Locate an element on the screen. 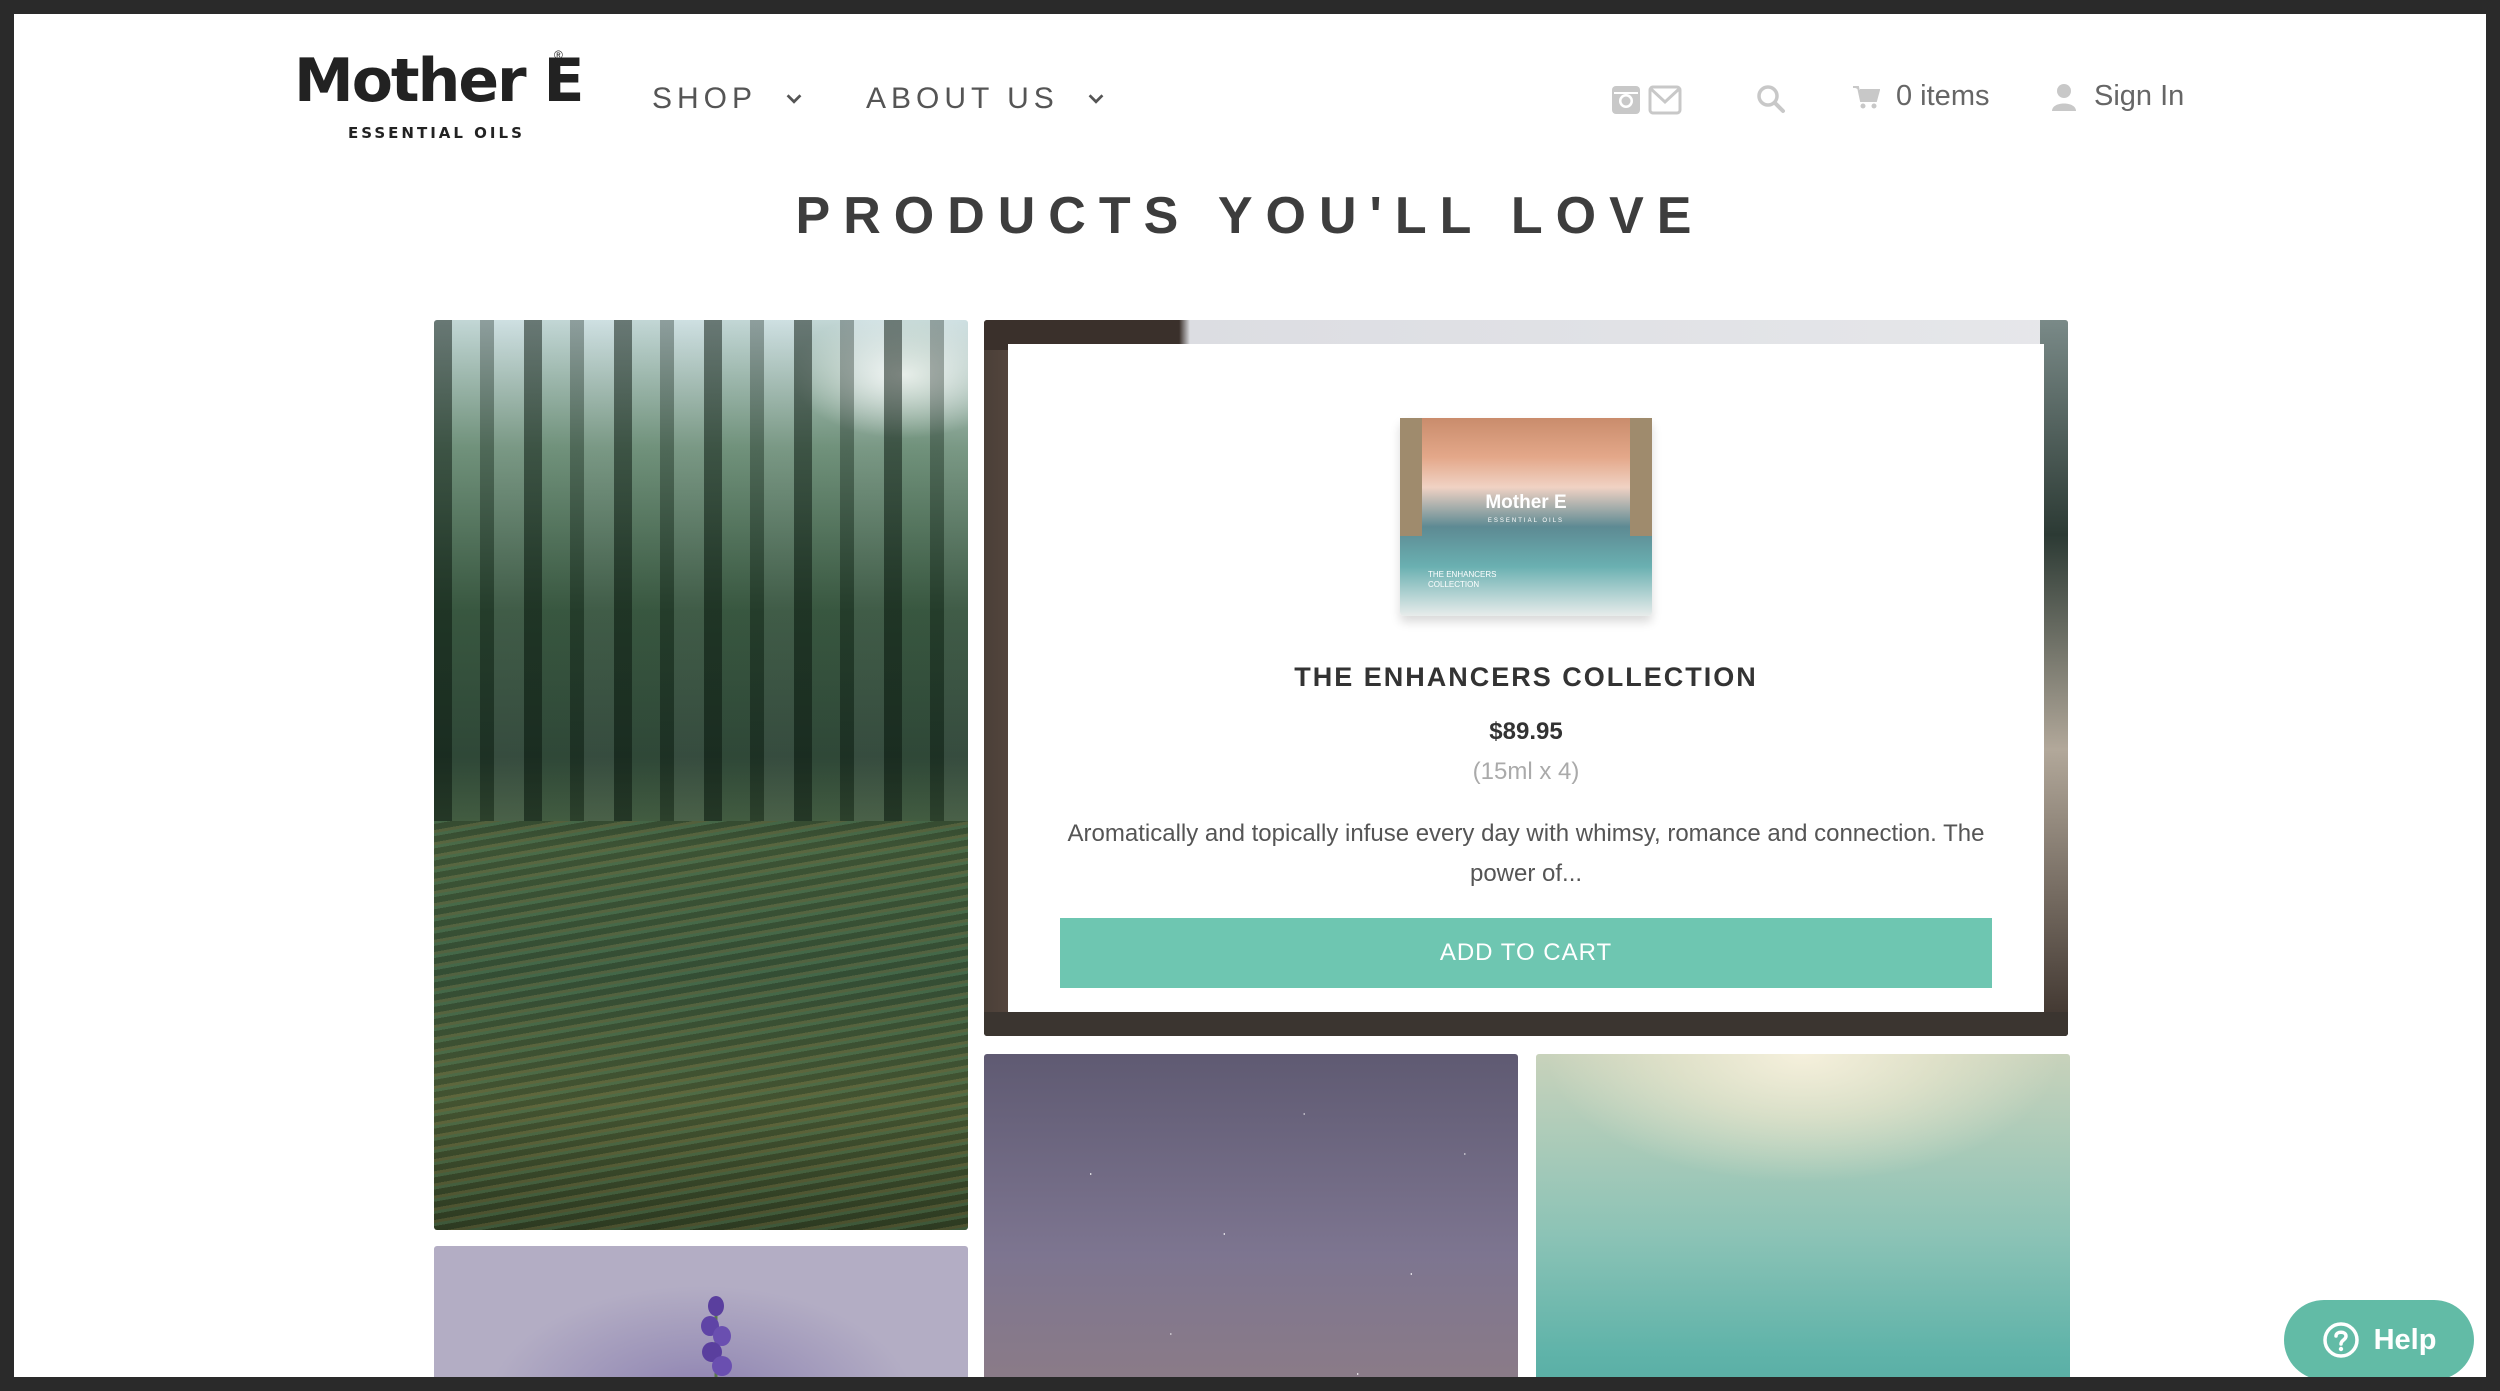 The width and height of the screenshot is (2500, 1391). user-icon is located at coordinates (2064, 97).